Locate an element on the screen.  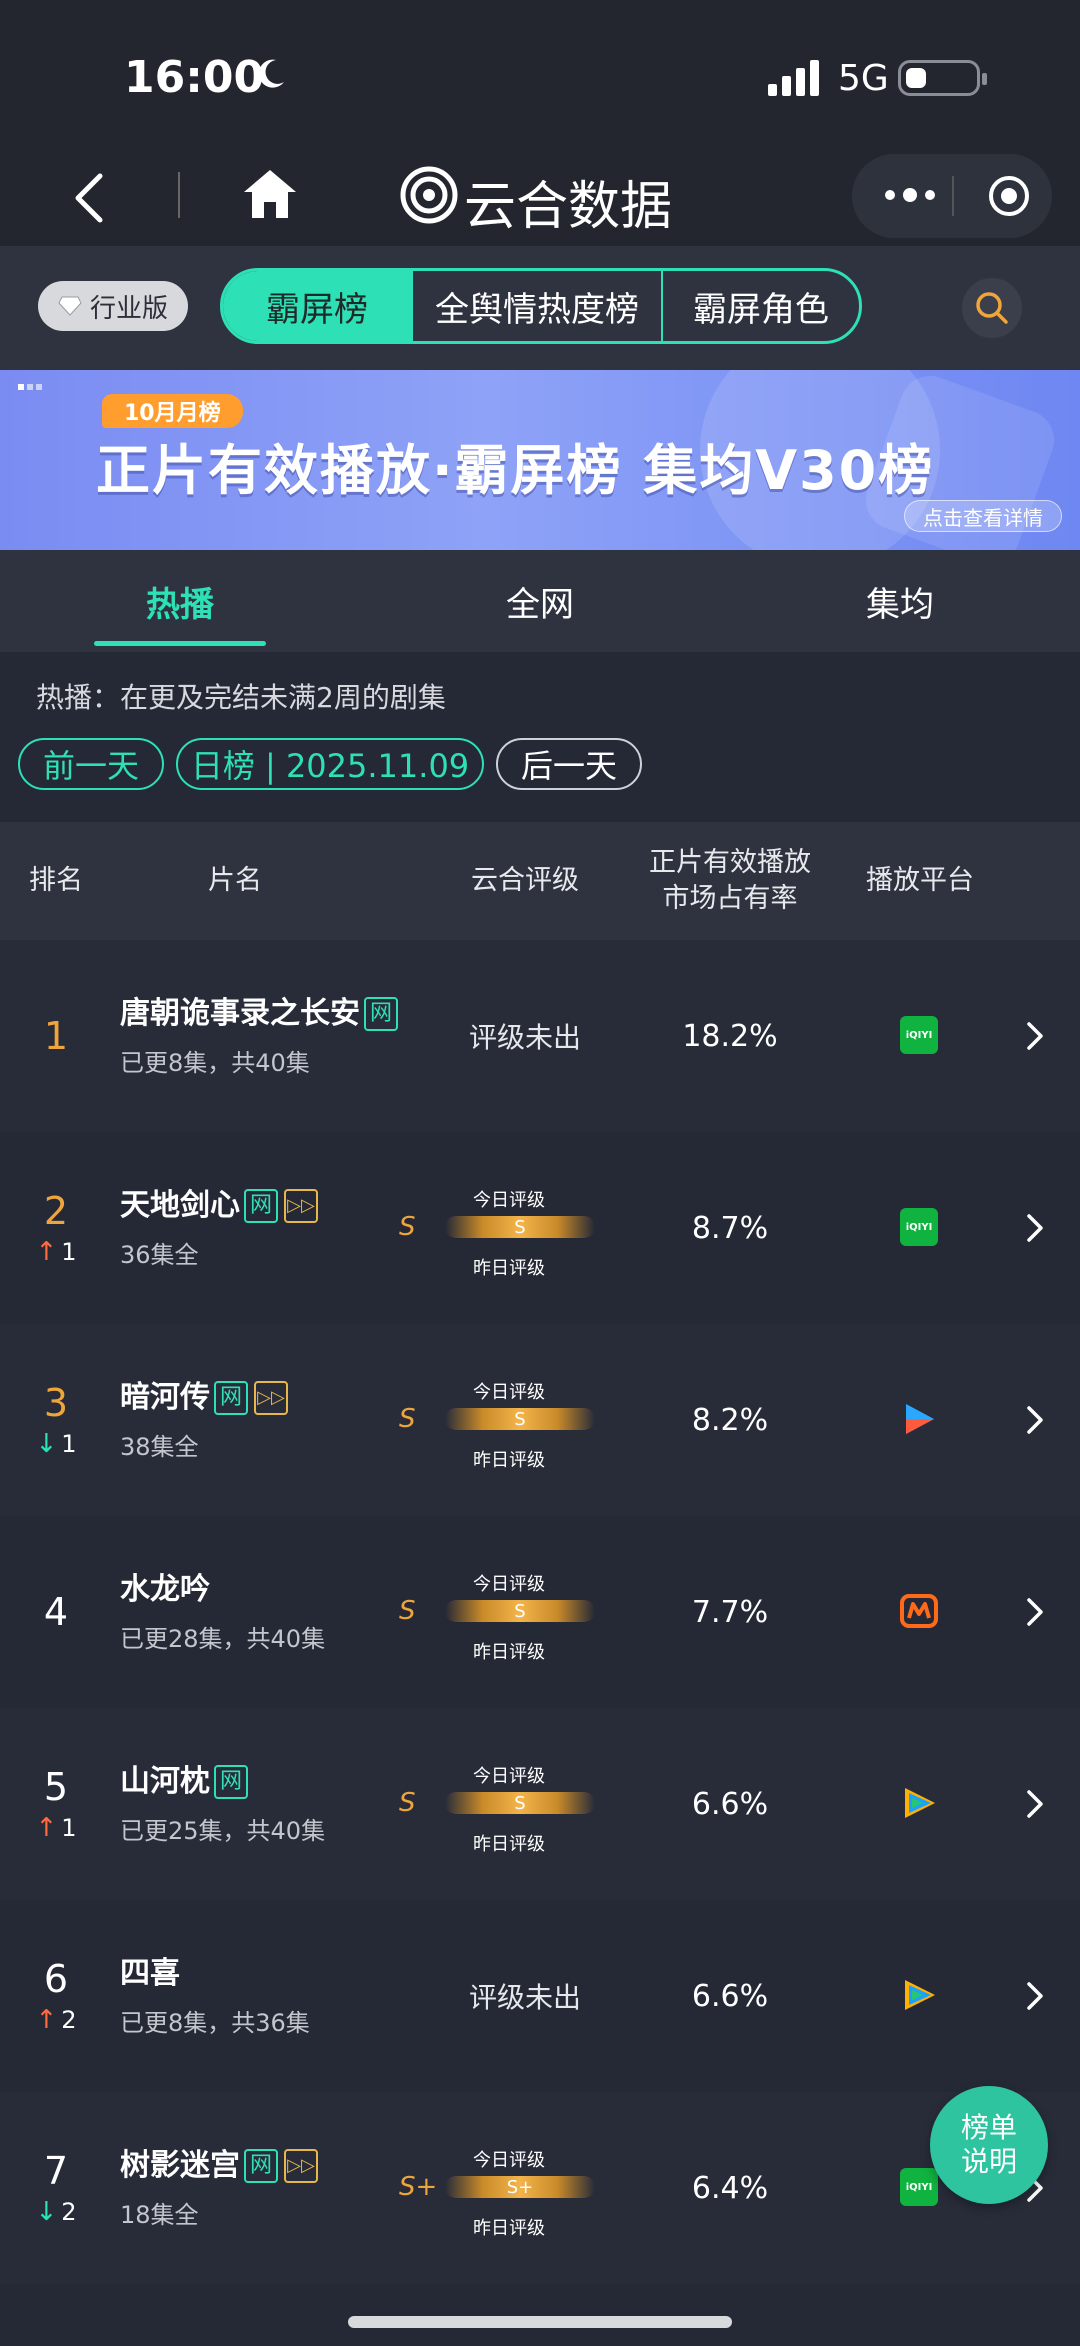
search-button is located at coordinates (992, 308).